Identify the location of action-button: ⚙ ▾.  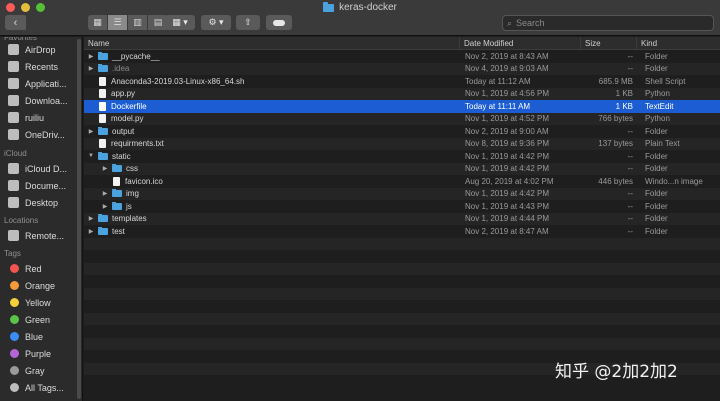
(216, 22).